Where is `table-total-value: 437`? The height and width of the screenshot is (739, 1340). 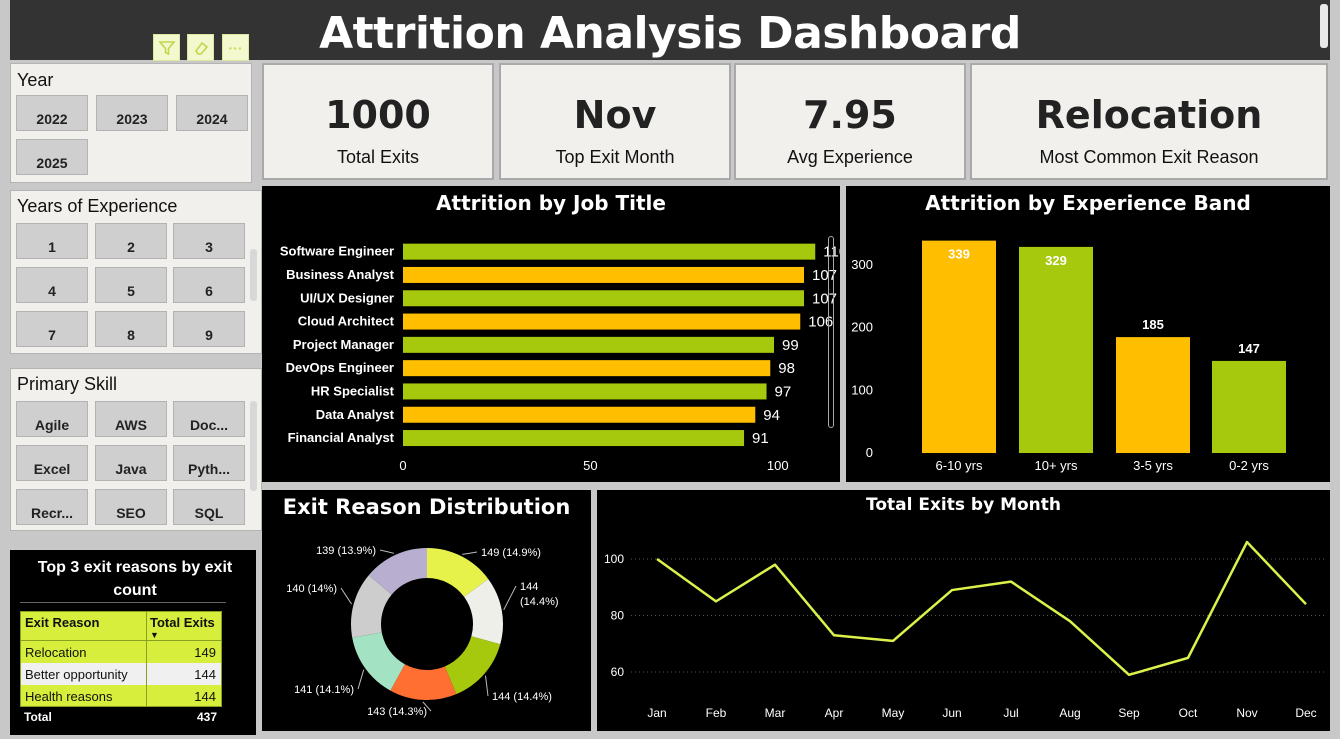 table-total-value: 437 is located at coordinates (206, 717).